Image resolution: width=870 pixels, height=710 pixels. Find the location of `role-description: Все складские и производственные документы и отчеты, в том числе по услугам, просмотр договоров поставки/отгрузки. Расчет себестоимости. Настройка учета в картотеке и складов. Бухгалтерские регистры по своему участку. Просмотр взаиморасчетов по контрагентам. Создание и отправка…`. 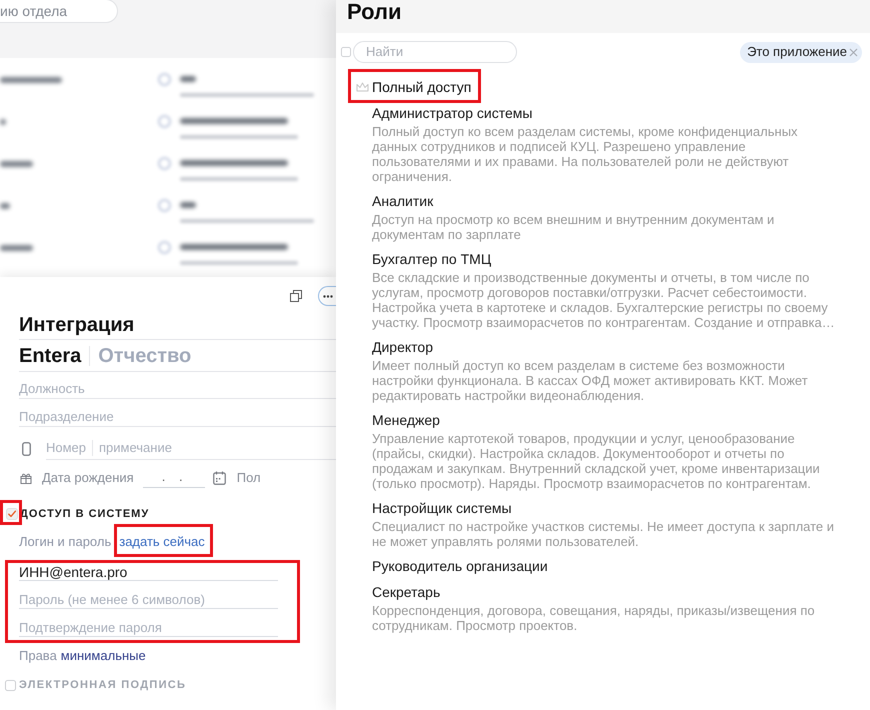

role-description: Все складские и производственные документы и отчеты, в том числе по услугам, просмотр договоров поставки/отгрузки. Расчет себестоимости. Настройка учета в картотеке и складов. Бухгалтерские регистры по своему участку. Просмотр взаиморасчетов по контрагентам. Создание и отправка… is located at coordinates (604, 300).